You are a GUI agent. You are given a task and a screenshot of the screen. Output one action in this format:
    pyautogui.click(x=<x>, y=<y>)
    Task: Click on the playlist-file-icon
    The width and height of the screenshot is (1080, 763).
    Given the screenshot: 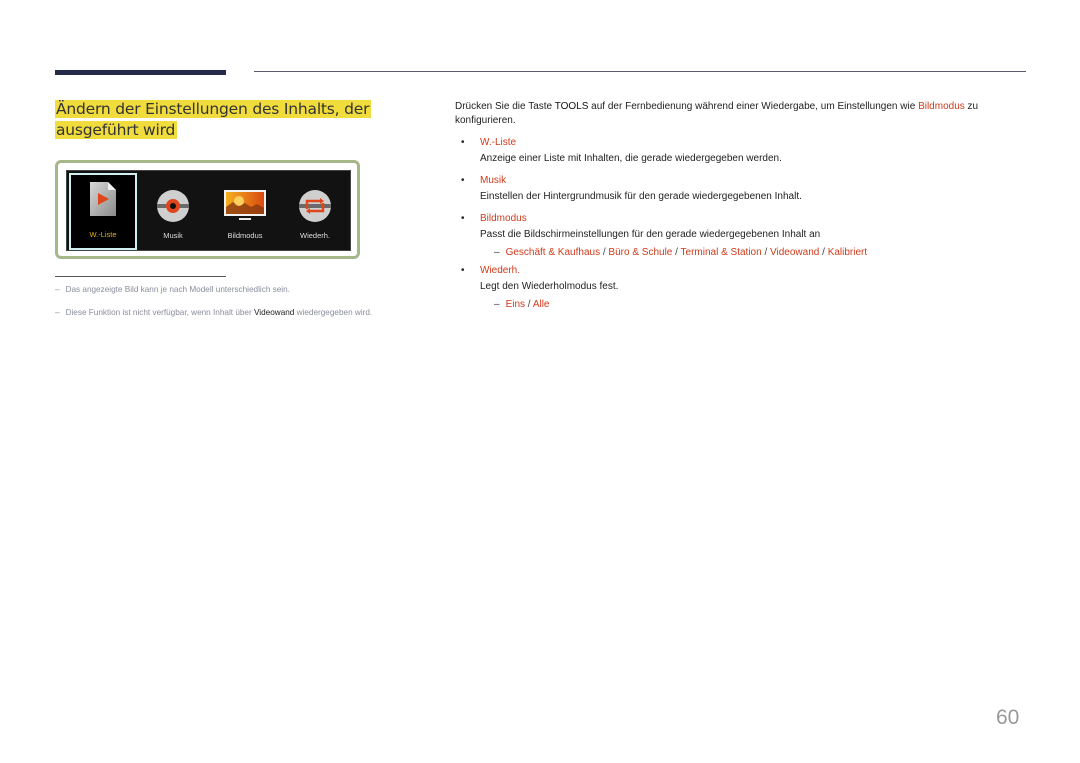 What is the action you would take?
    pyautogui.click(x=103, y=199)
    